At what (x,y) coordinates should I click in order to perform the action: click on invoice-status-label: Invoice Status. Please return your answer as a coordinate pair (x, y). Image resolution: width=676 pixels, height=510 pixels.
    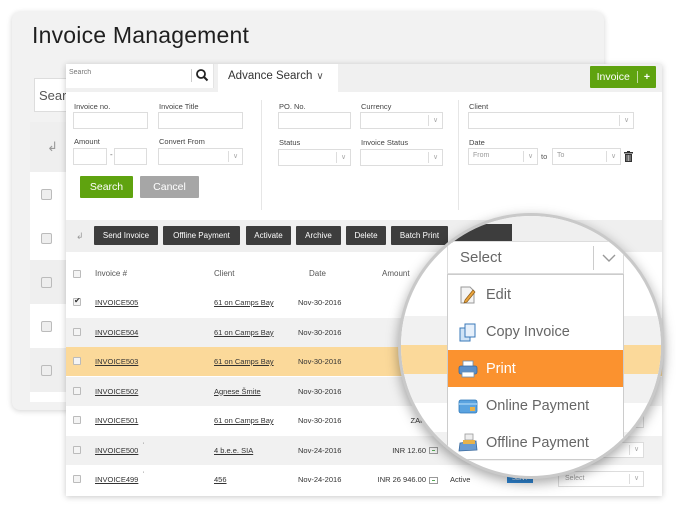
    Looking at the image, I should click on (385, 142).